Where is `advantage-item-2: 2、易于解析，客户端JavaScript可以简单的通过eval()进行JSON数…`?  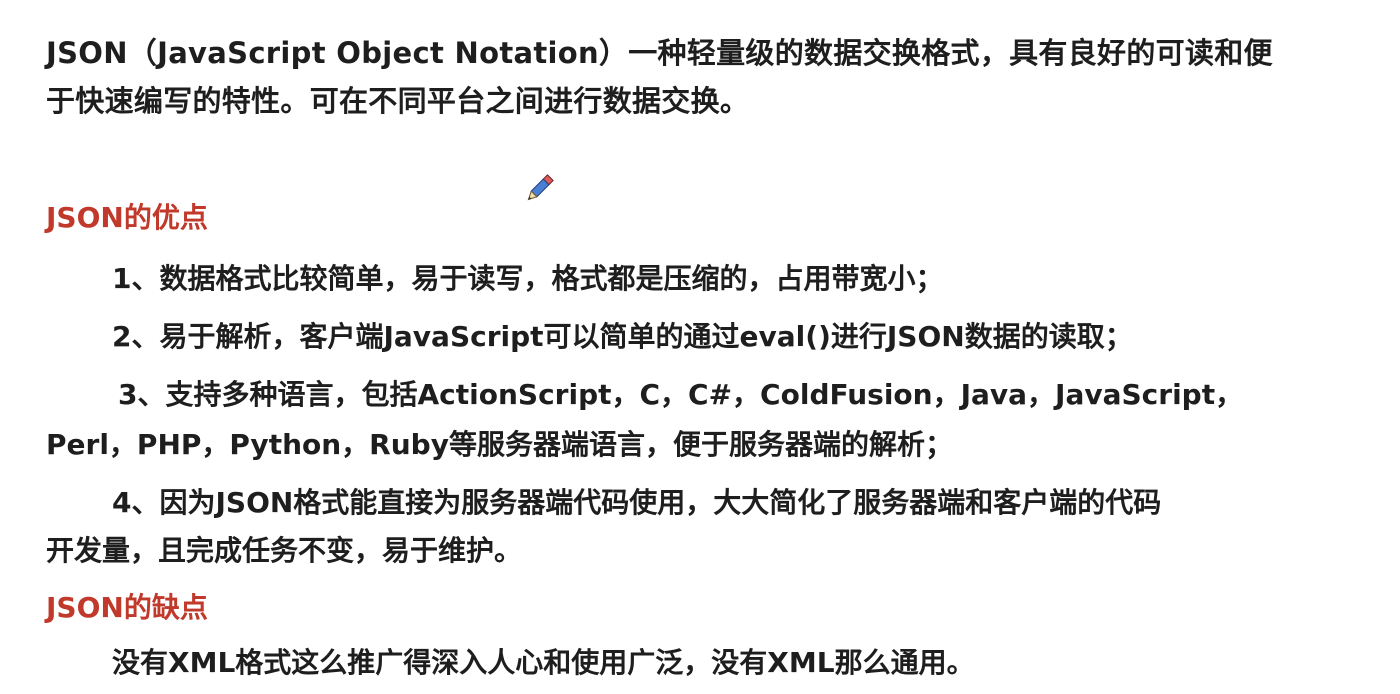 advantage-item-2: 2、易于解析，客户端JavaScript可以简单的通过eval()进行JSON数… is located at coordinates (622, 336).